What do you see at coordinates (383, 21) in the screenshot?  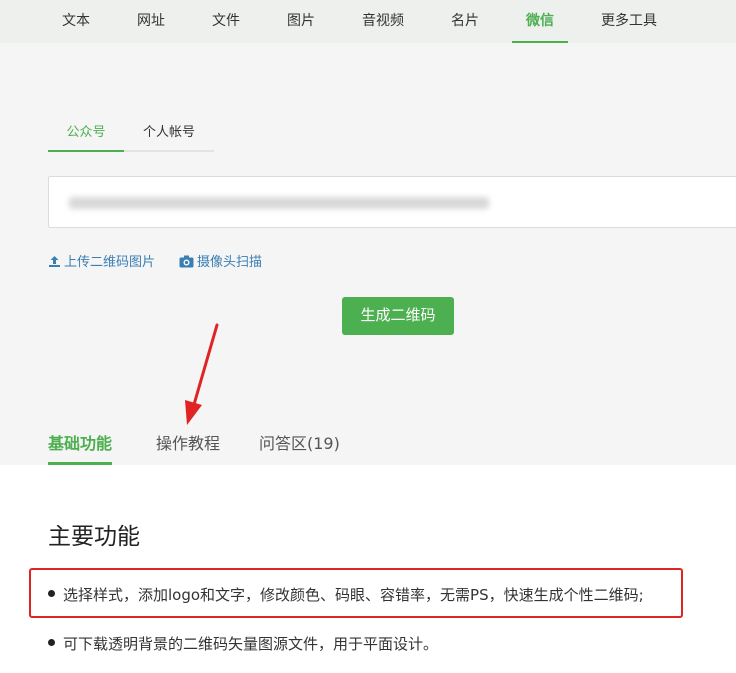 I see `nav-tab-audio-video: 音视频` at bounding box center [383, 21].